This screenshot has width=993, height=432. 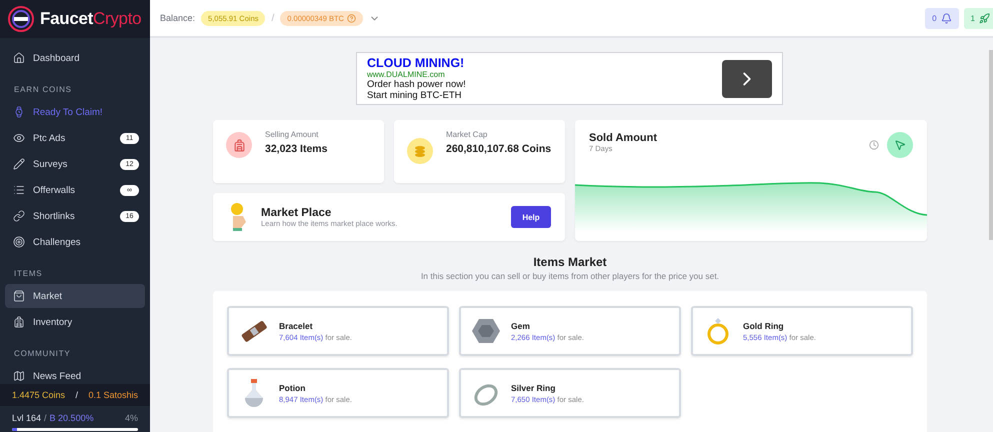 What do you see at coordinates (43, 90) in the screenshot?
I see `section-heading: EARN COINS` at bounding box center [43, 90].